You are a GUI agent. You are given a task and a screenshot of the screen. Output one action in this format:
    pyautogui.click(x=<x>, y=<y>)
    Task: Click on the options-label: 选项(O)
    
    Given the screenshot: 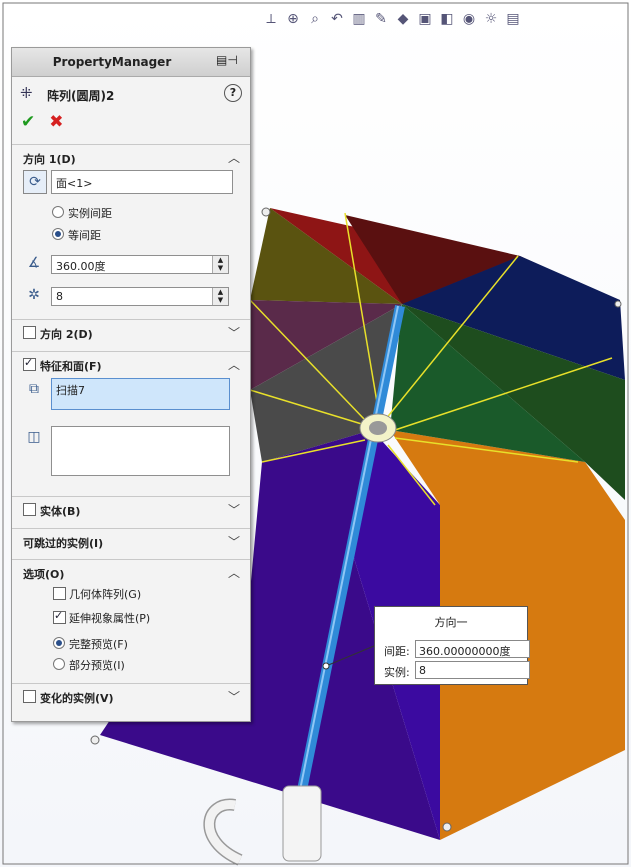 What is the action you would take?
    pyautogui.click(x=44, y=574)
    